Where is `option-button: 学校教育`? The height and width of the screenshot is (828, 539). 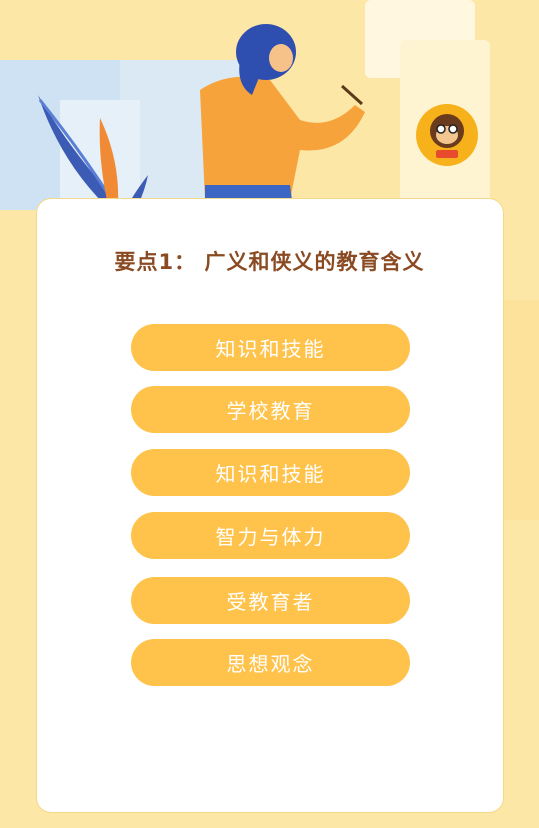
option-button: 学校教育 is located at coordinates (270, 409).